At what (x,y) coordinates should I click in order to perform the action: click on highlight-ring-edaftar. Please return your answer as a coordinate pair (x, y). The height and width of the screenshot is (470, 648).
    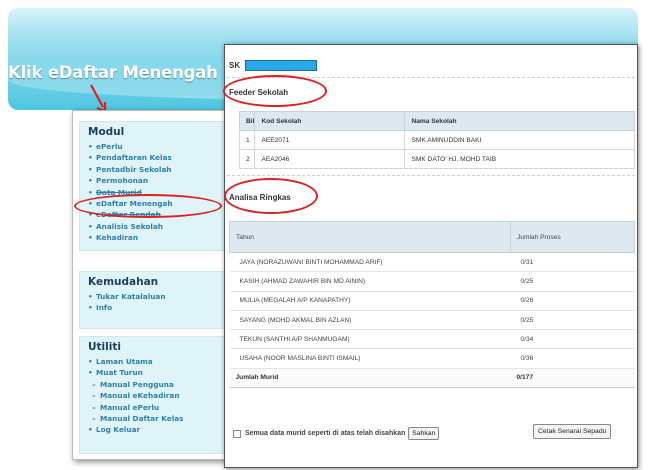
    Looking at the image, I should click on (148, 206).